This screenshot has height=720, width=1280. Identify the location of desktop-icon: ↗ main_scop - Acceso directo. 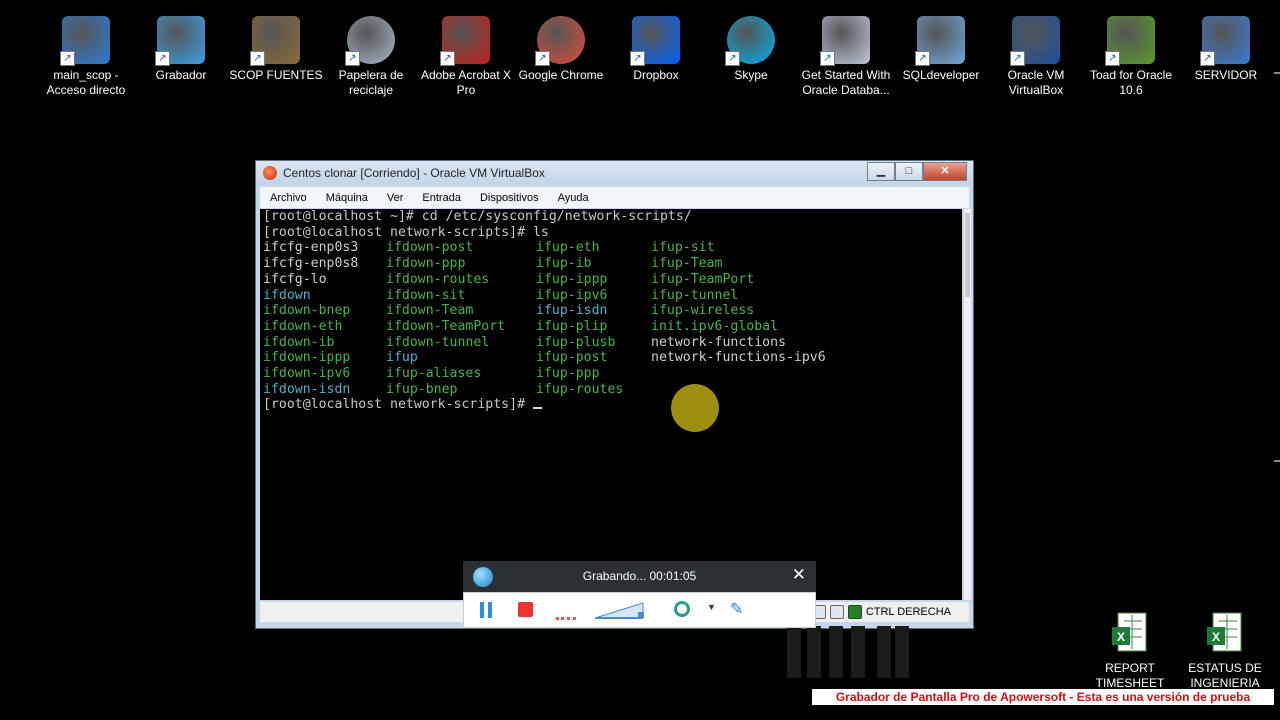
(86, 55).